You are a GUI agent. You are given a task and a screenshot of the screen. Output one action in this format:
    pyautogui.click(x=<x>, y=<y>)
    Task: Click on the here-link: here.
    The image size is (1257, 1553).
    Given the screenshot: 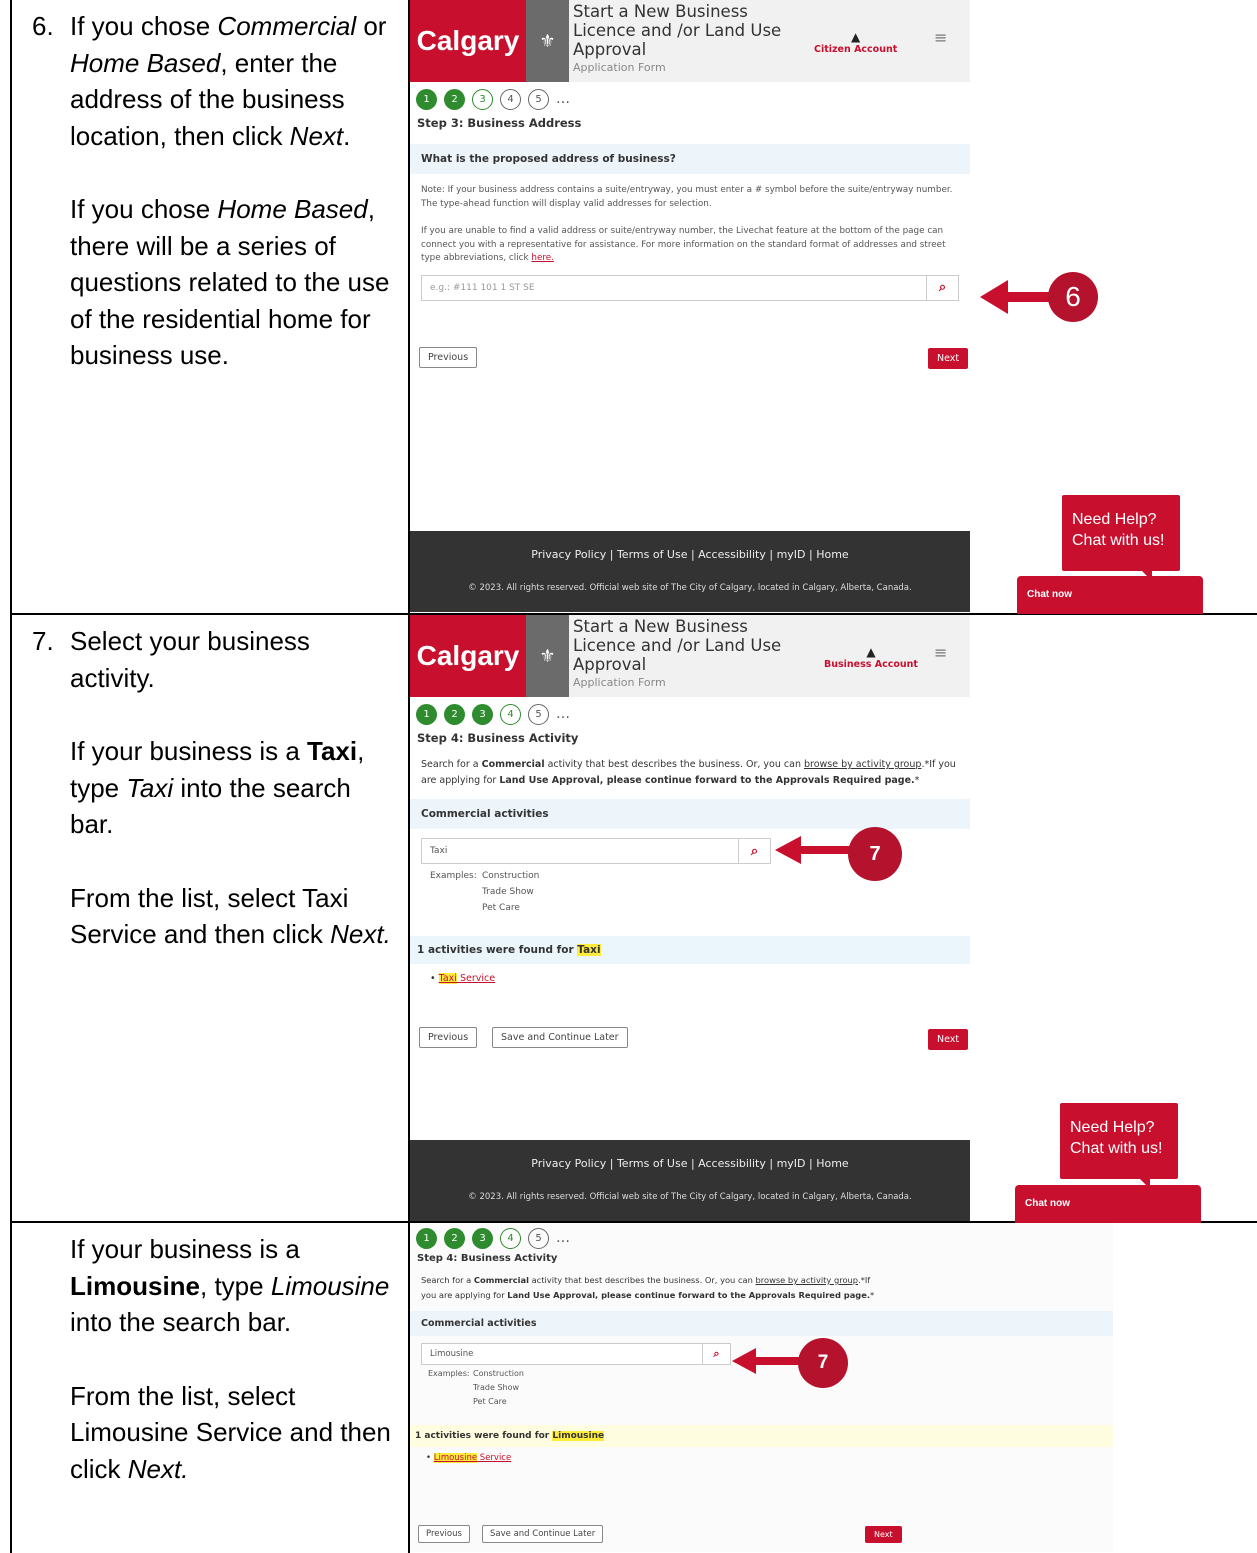 What is the action you would take?
    pyautogui.click(x=542, y=258)
    